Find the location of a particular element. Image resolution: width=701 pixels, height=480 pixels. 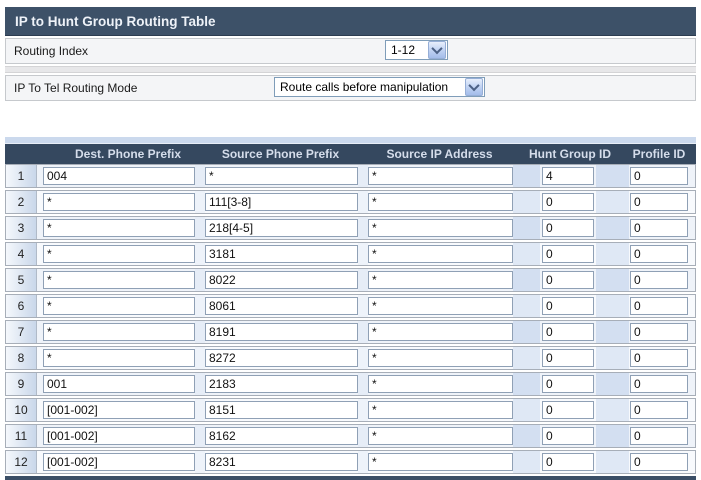

row-index: 3 is located at coordinates (21, 228).